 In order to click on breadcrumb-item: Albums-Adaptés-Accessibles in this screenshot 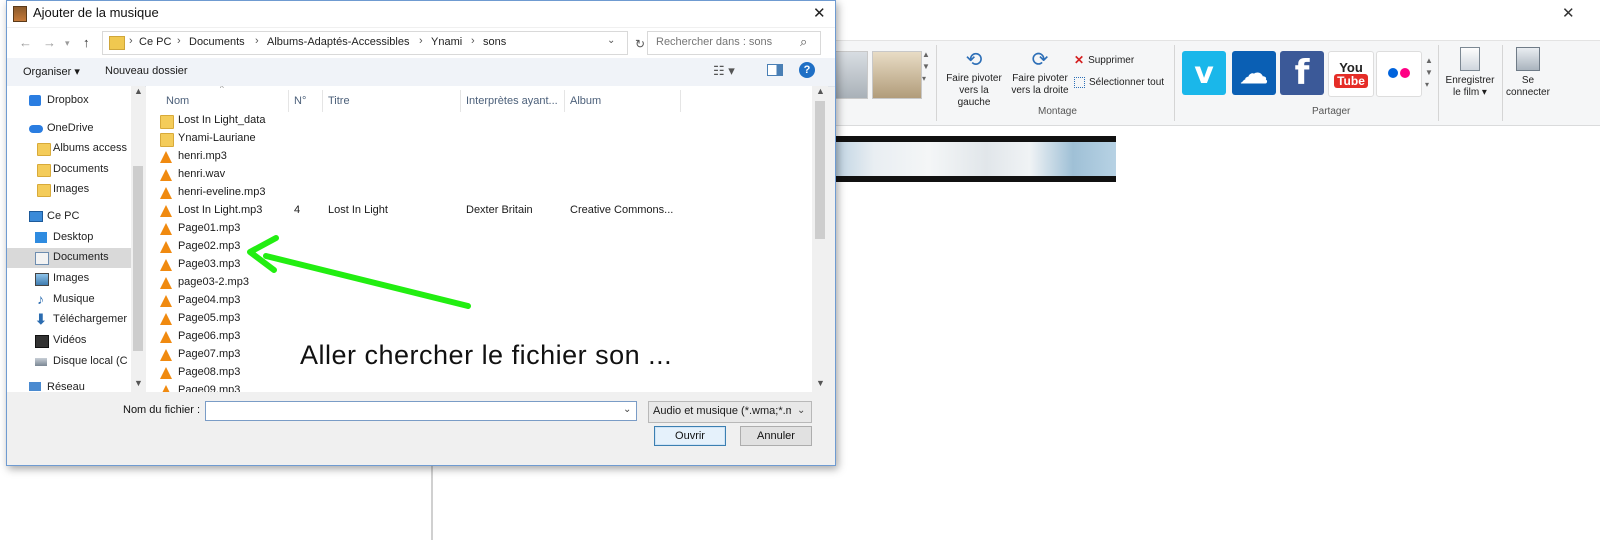, I will do `click(338, 42)`.